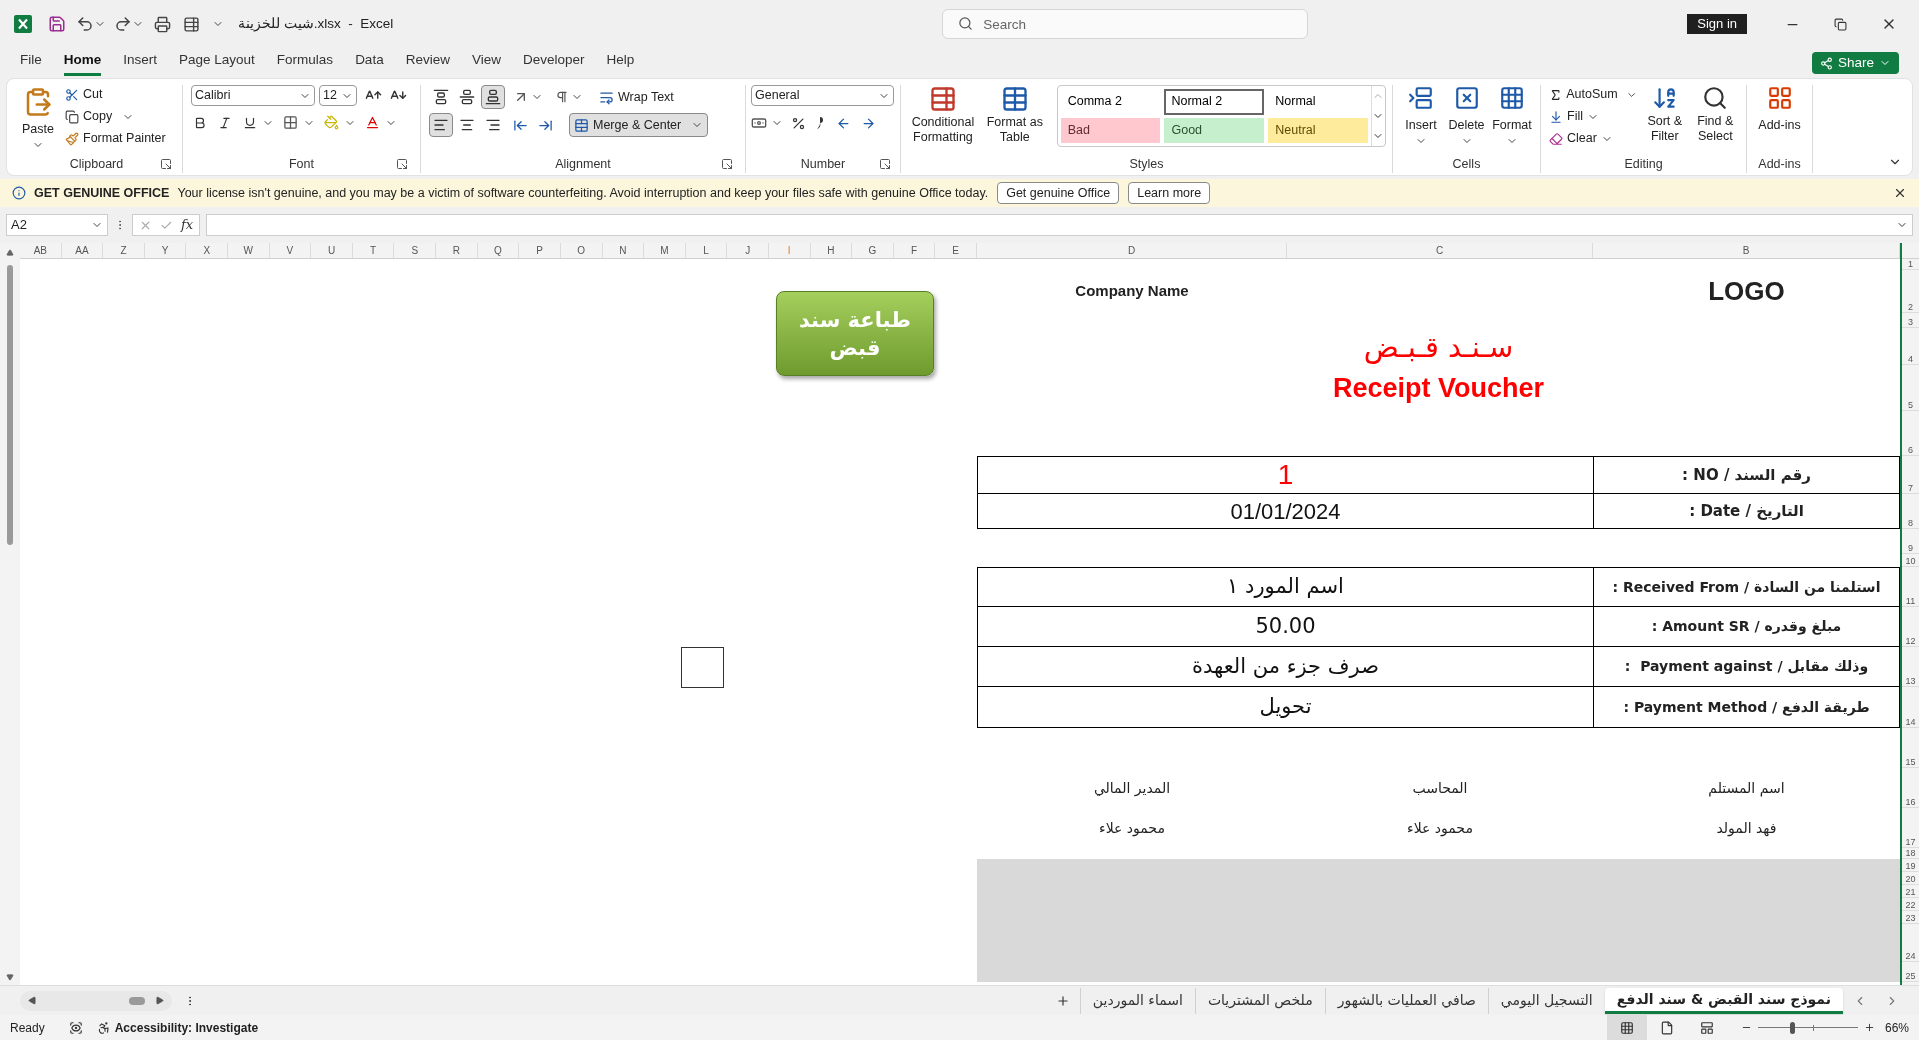 Image resolution: width=1919 pixels, height=1040 pixels. What do you see at coordinates (1910, 917) in the screenshot?
I see `row-header: 23` at bounding box center [1910, 917].